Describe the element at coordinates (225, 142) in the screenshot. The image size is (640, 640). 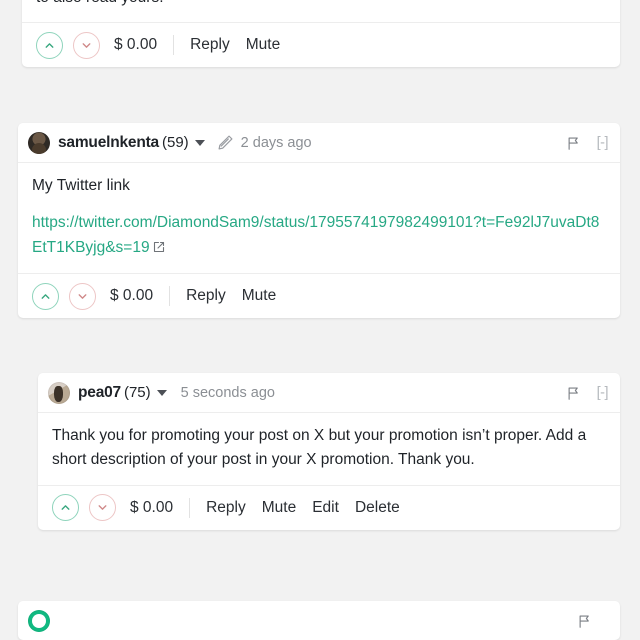
I see `pencil-icon` at that location.